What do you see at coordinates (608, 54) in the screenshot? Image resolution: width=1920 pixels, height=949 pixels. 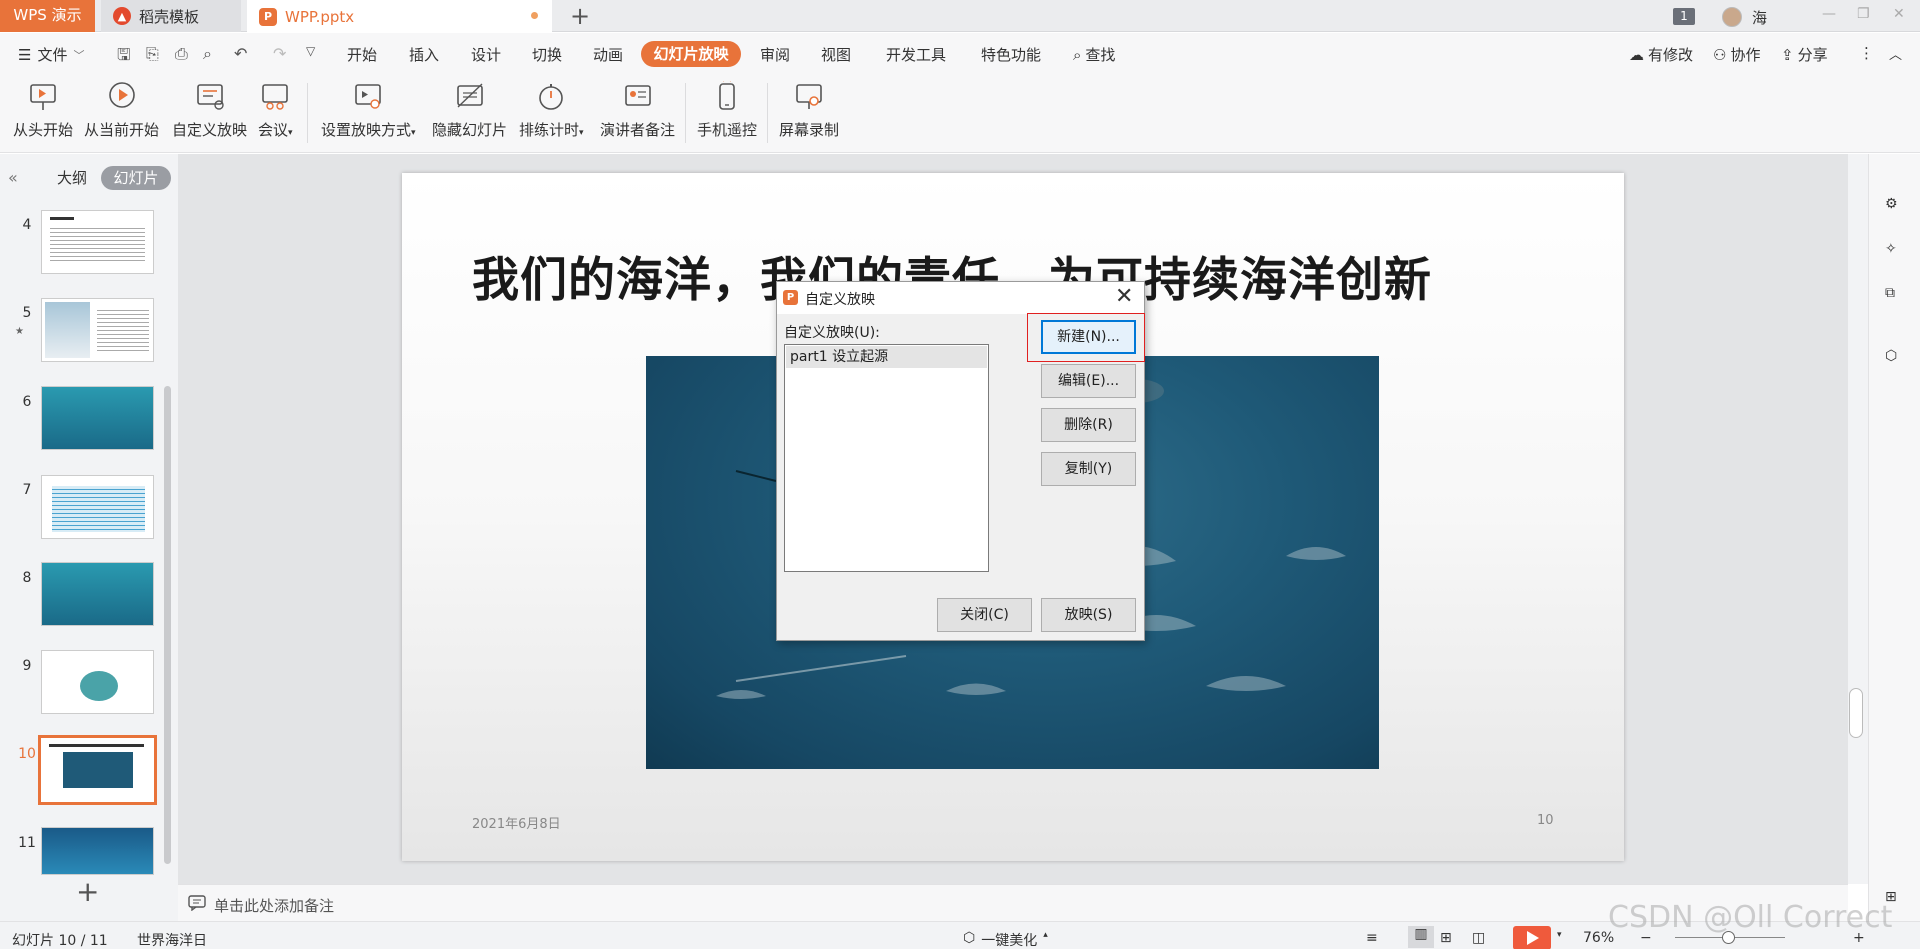 I see `menu-animation: 动画` at bounding box center [608, 54].